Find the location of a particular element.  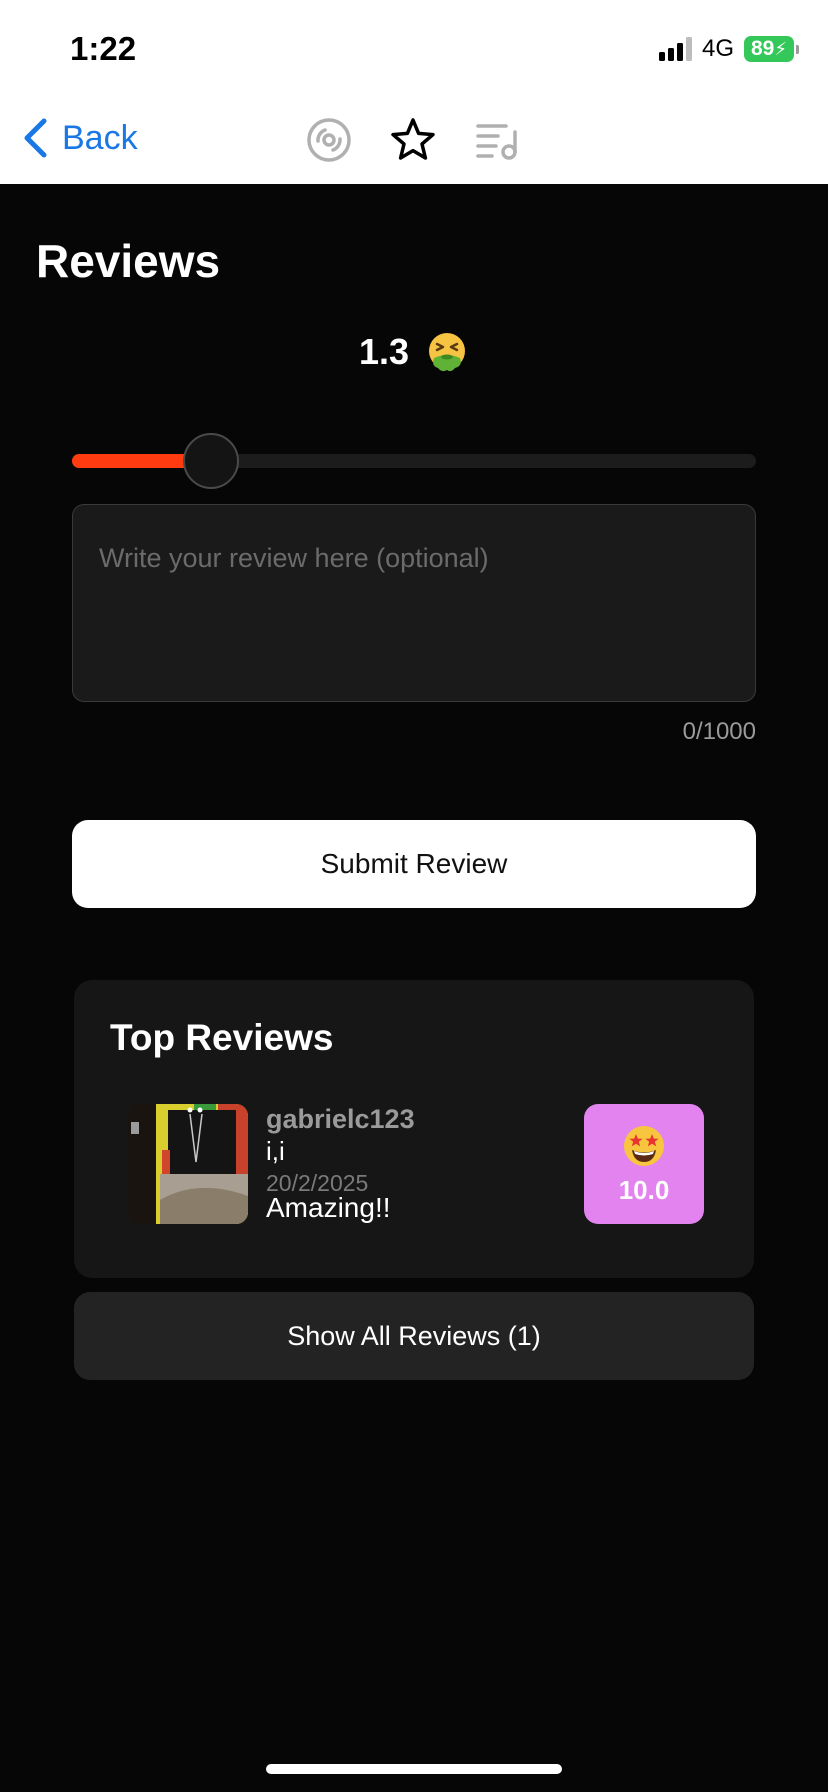

rating-slider is located at coordinates (414, 460).